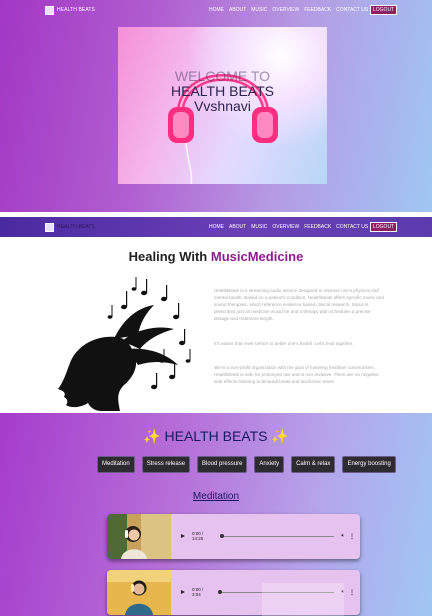  I want to click on music-title: ✨ HEALTH BEATS ✨, so click(216, 436).